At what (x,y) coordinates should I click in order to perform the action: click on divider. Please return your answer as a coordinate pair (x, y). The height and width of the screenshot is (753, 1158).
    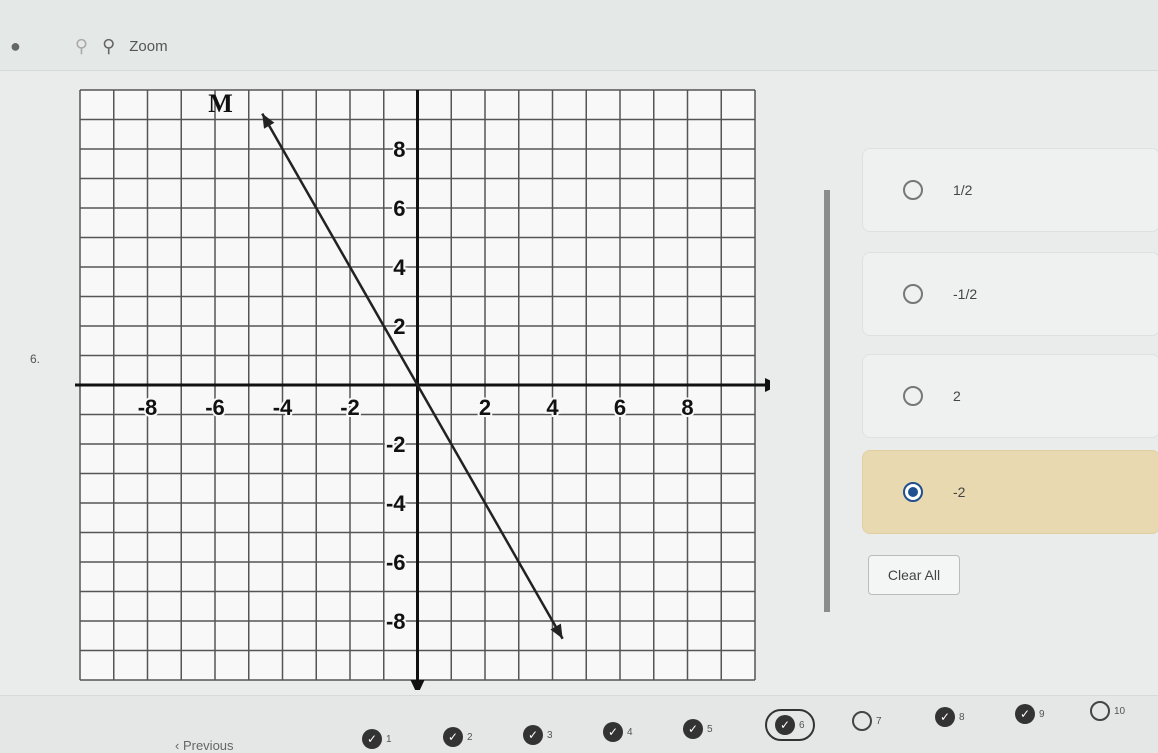
    Looking at the image, I should click on (827, 401).